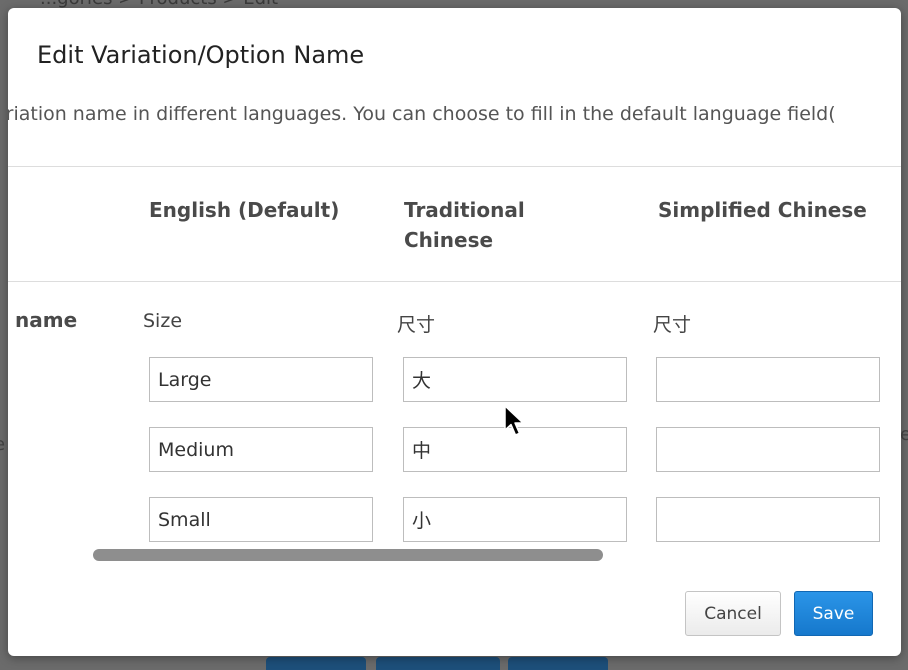  Describe the element at coordinates (515, 519) in the screenshot. I see `option-small-traditional-chinese-input` at that location.